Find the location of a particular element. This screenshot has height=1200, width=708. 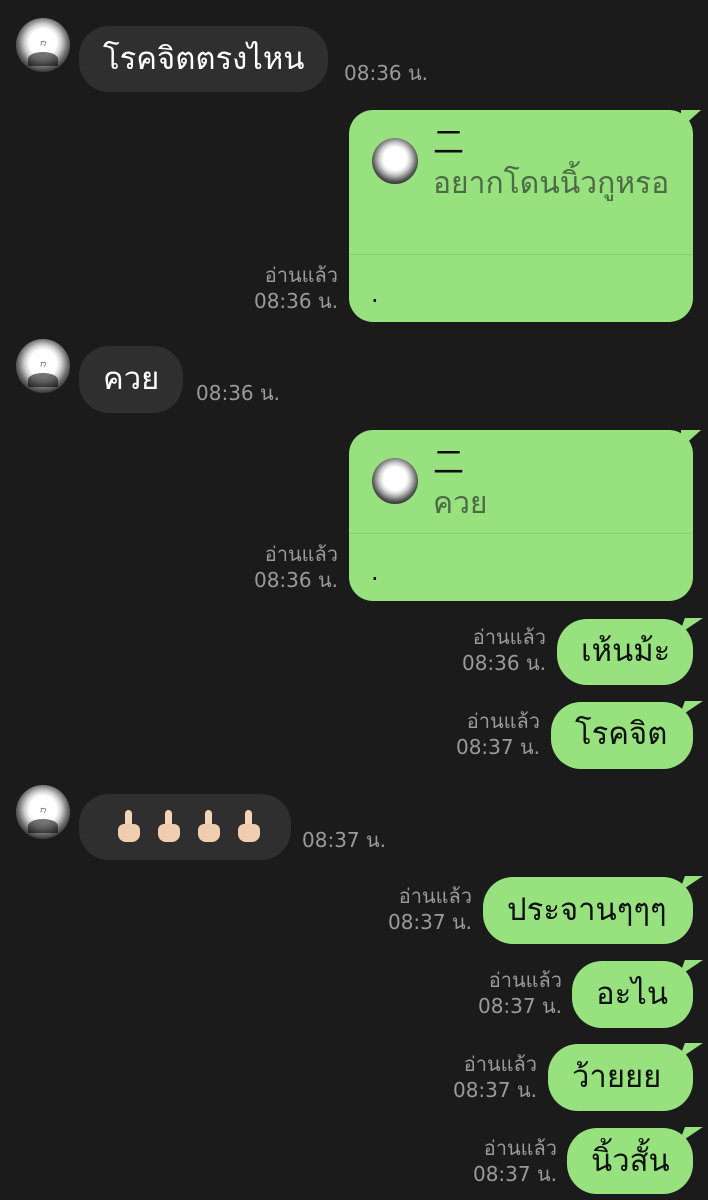

outgoing-message-bubble: ประจานๆๆๆ is located at coordinates (588, 910).